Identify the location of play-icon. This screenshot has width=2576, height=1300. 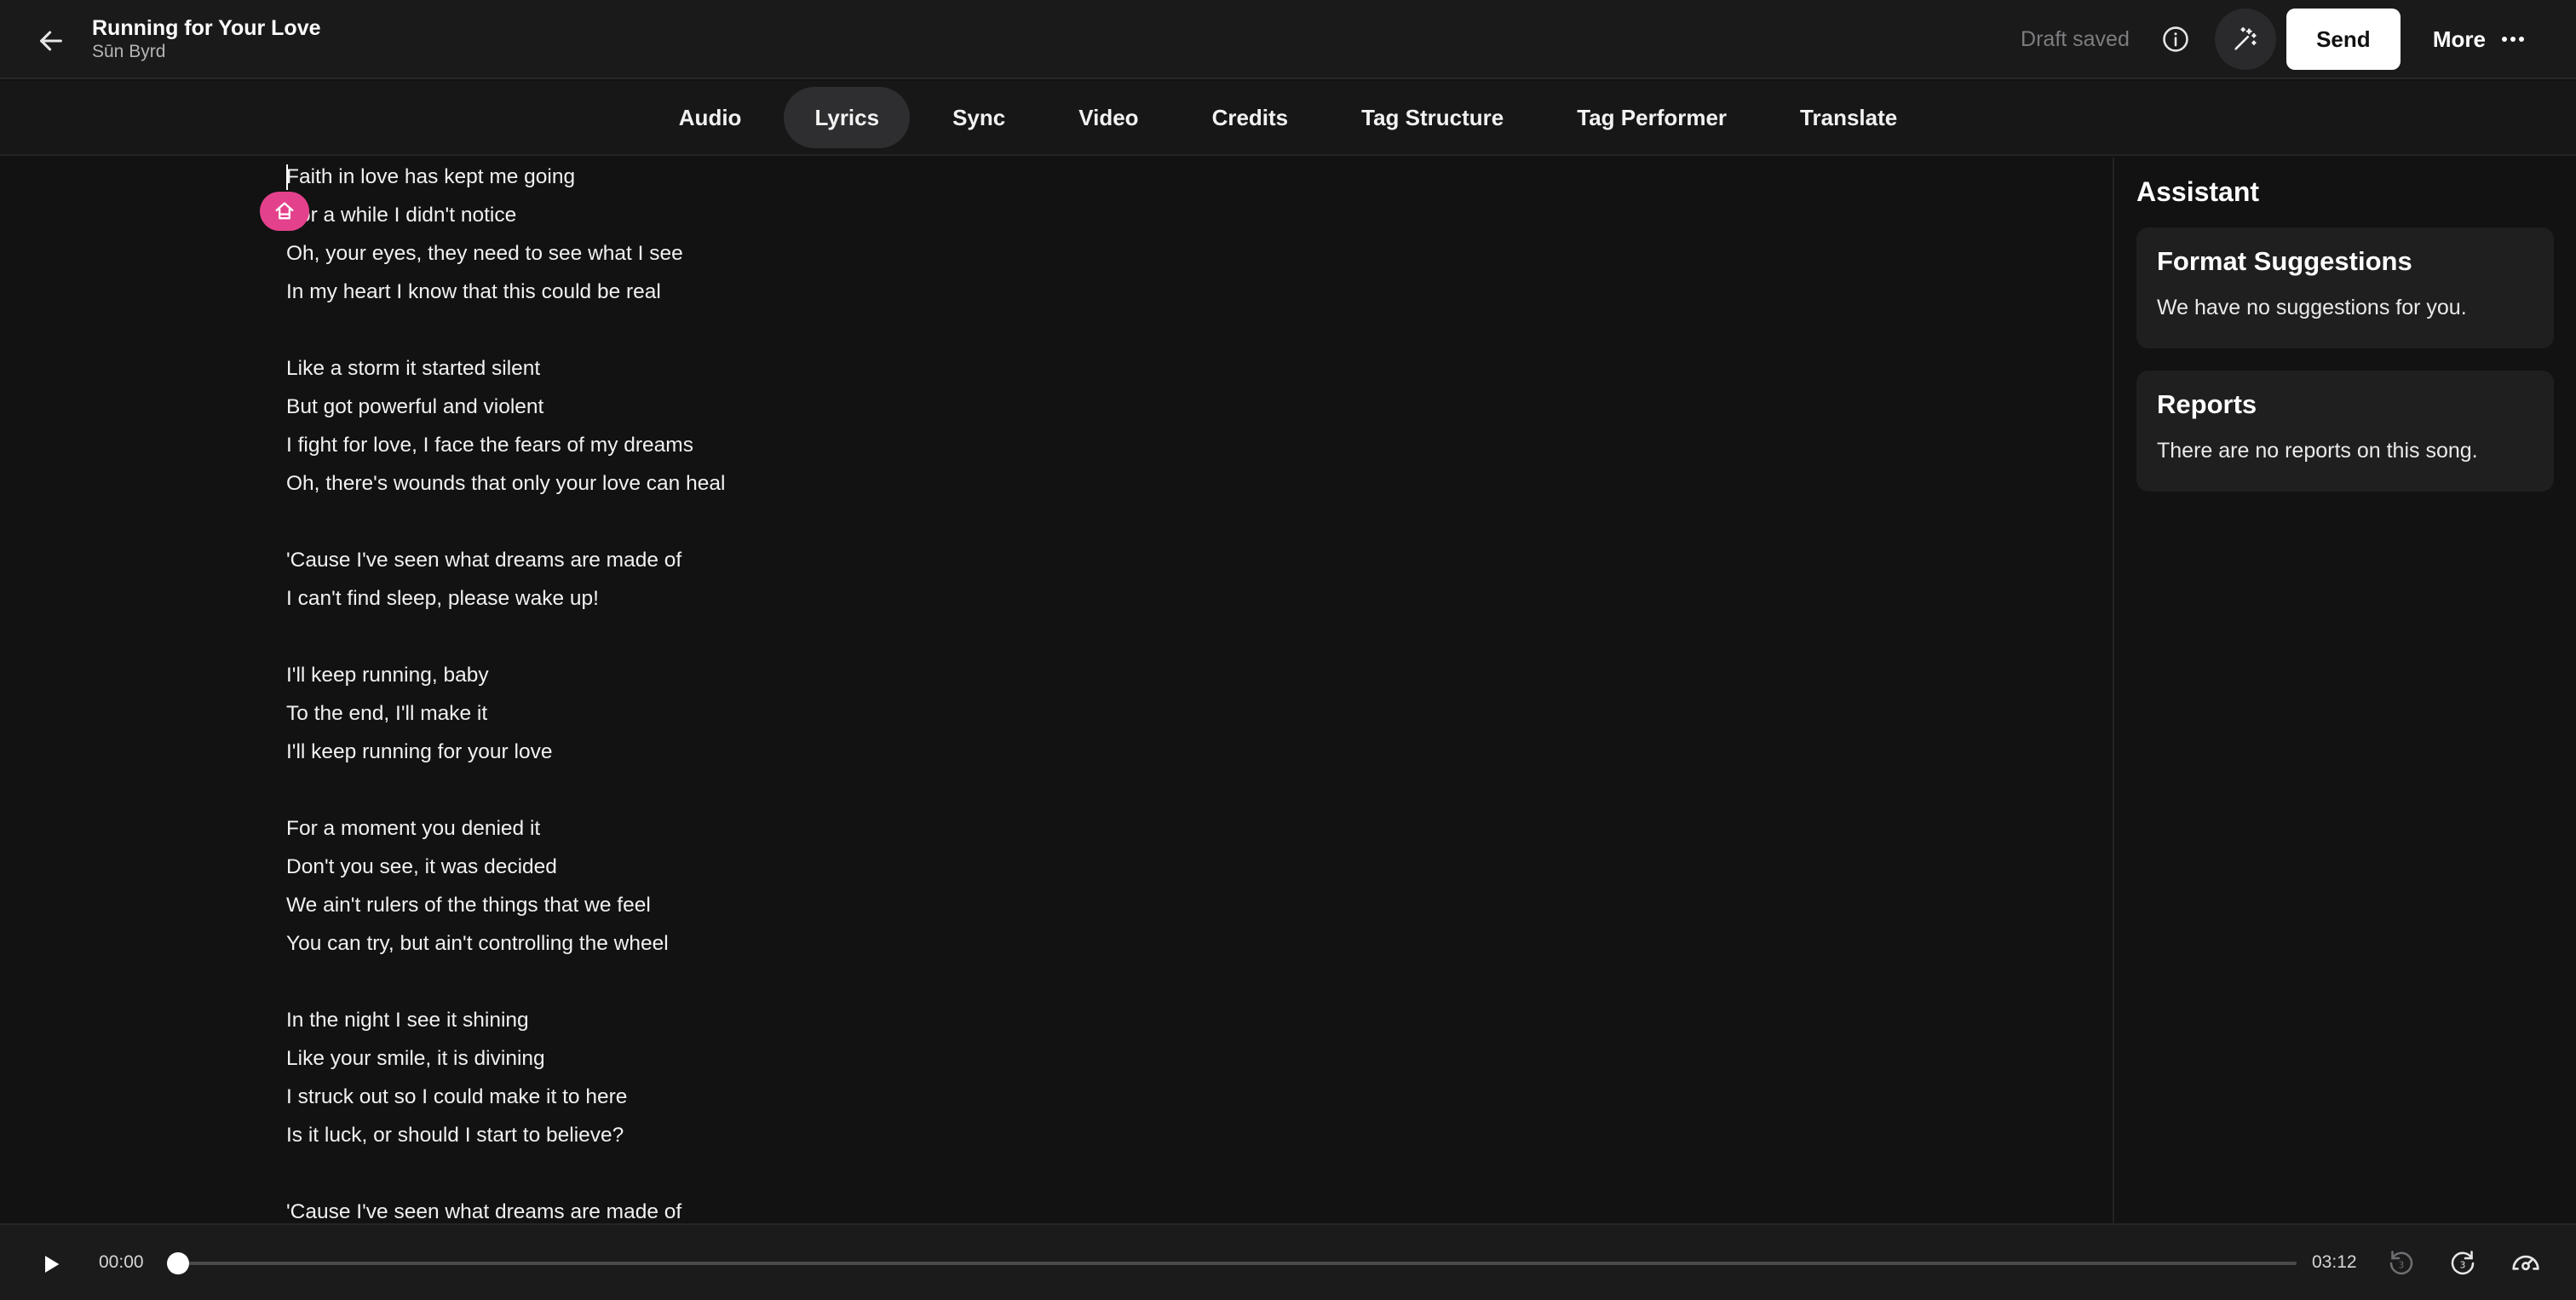
(53, 1264).